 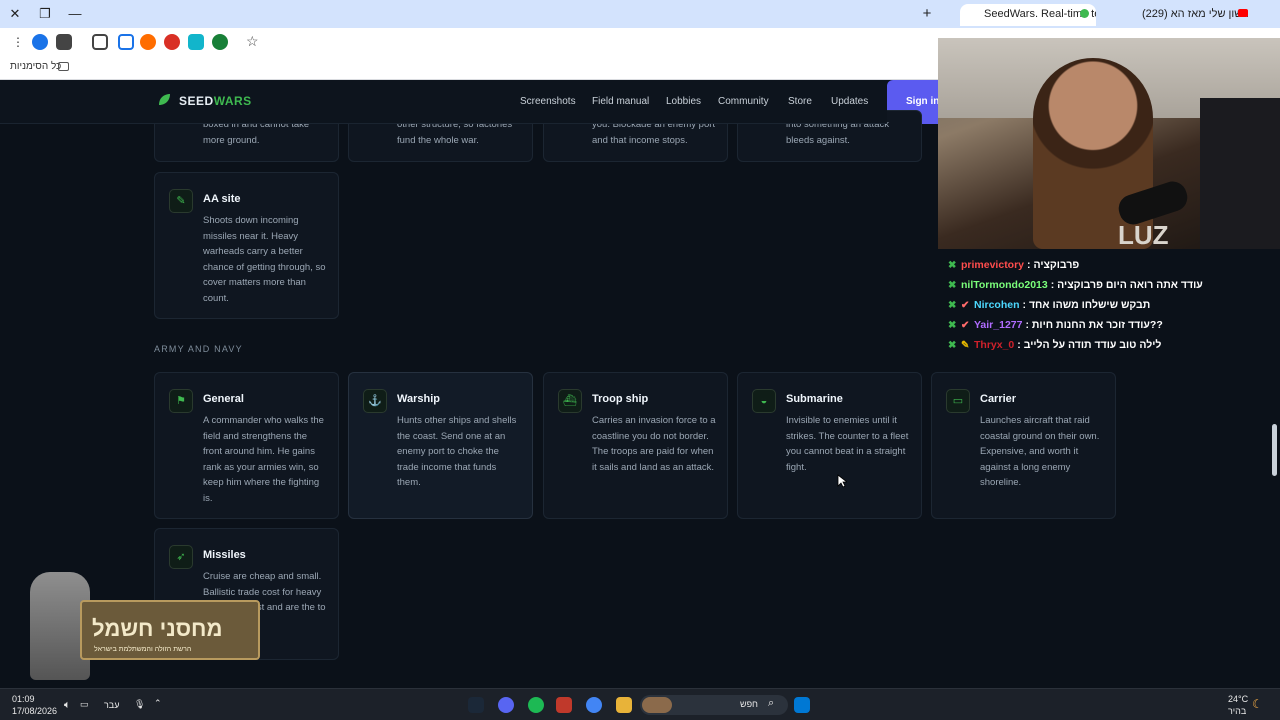 I want to click on sponsor-title: מחסני חשמל, so click(x=157, y=628).